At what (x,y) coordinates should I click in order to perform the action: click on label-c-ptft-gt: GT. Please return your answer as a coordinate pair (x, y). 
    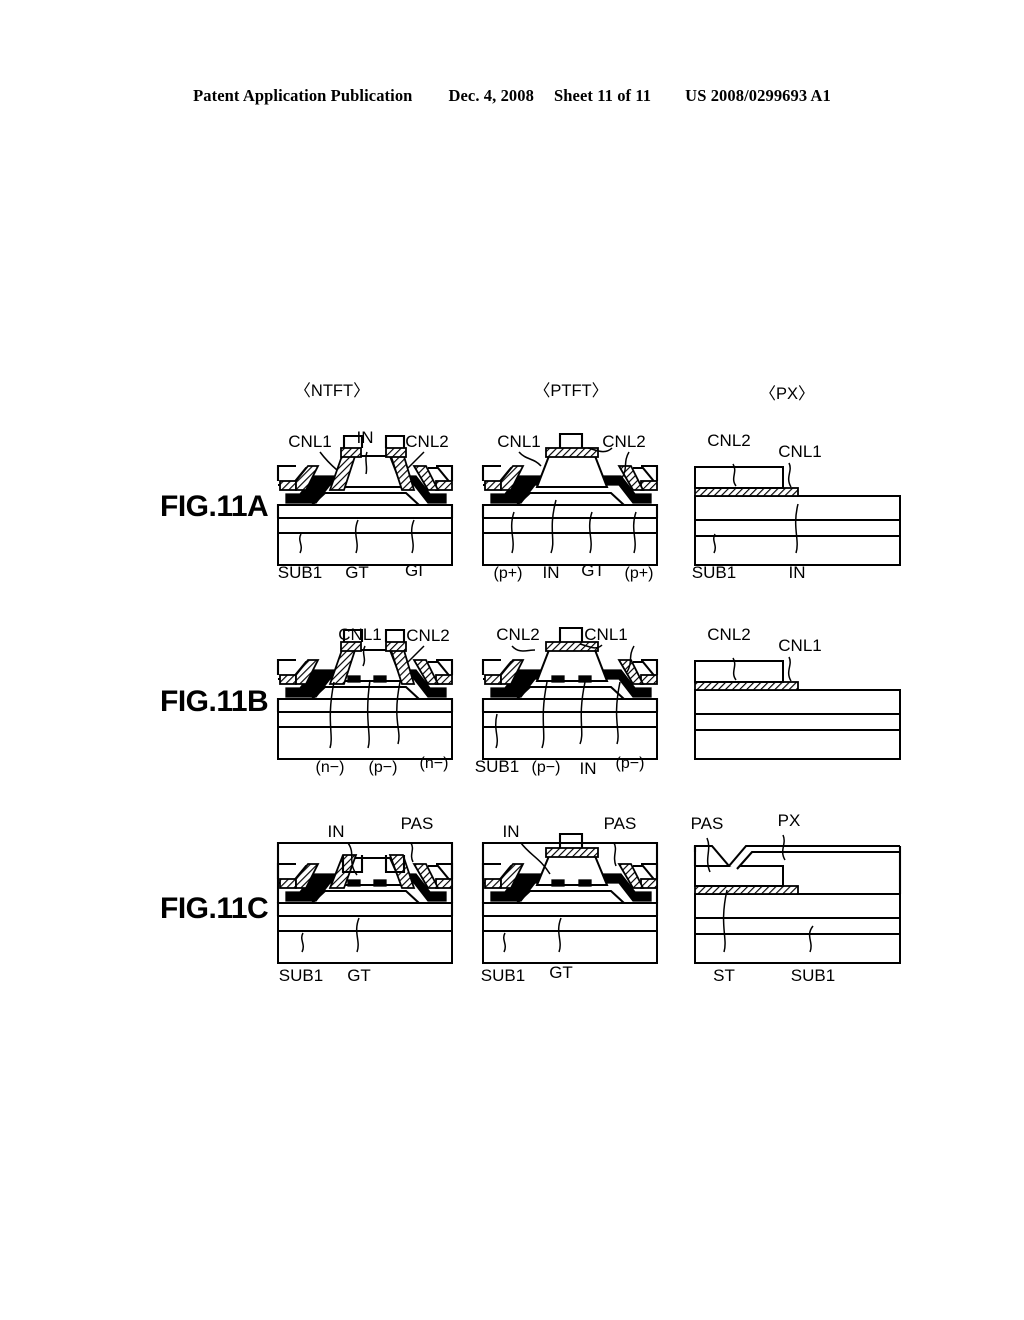
    Looking at the image, I should click on (561, 972).